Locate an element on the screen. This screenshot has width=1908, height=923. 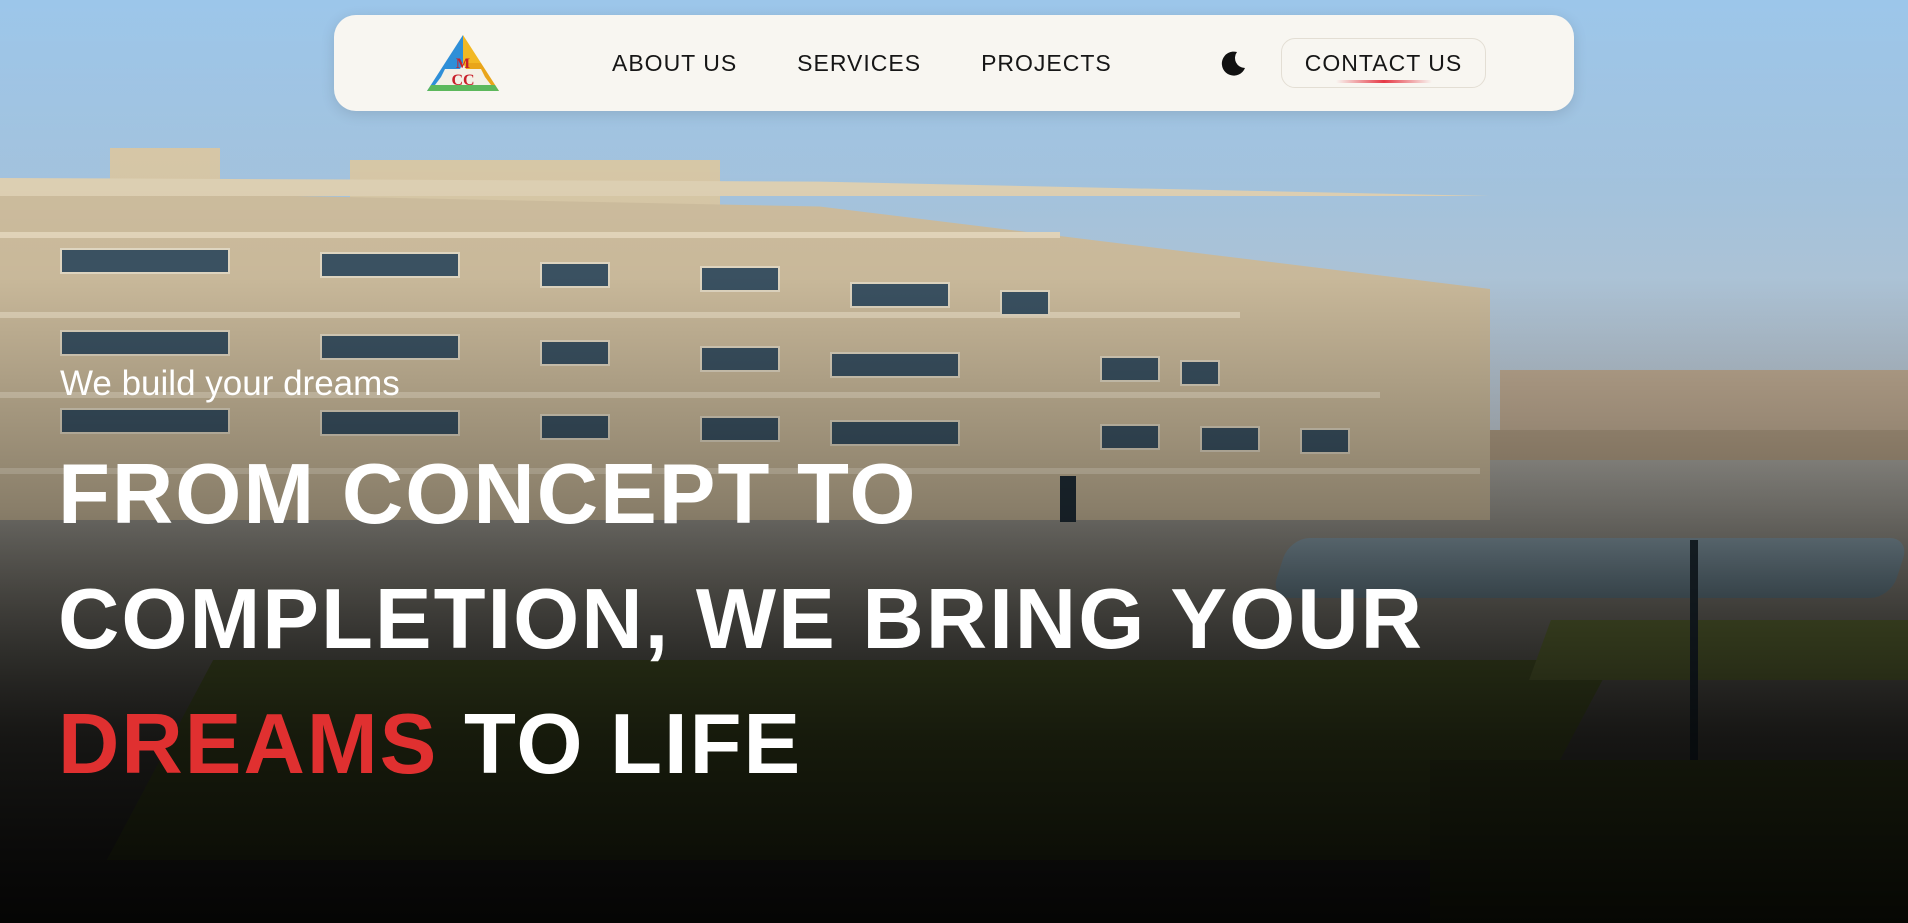
nav-link-services: SERVICES is located at coordinates (859, 63).